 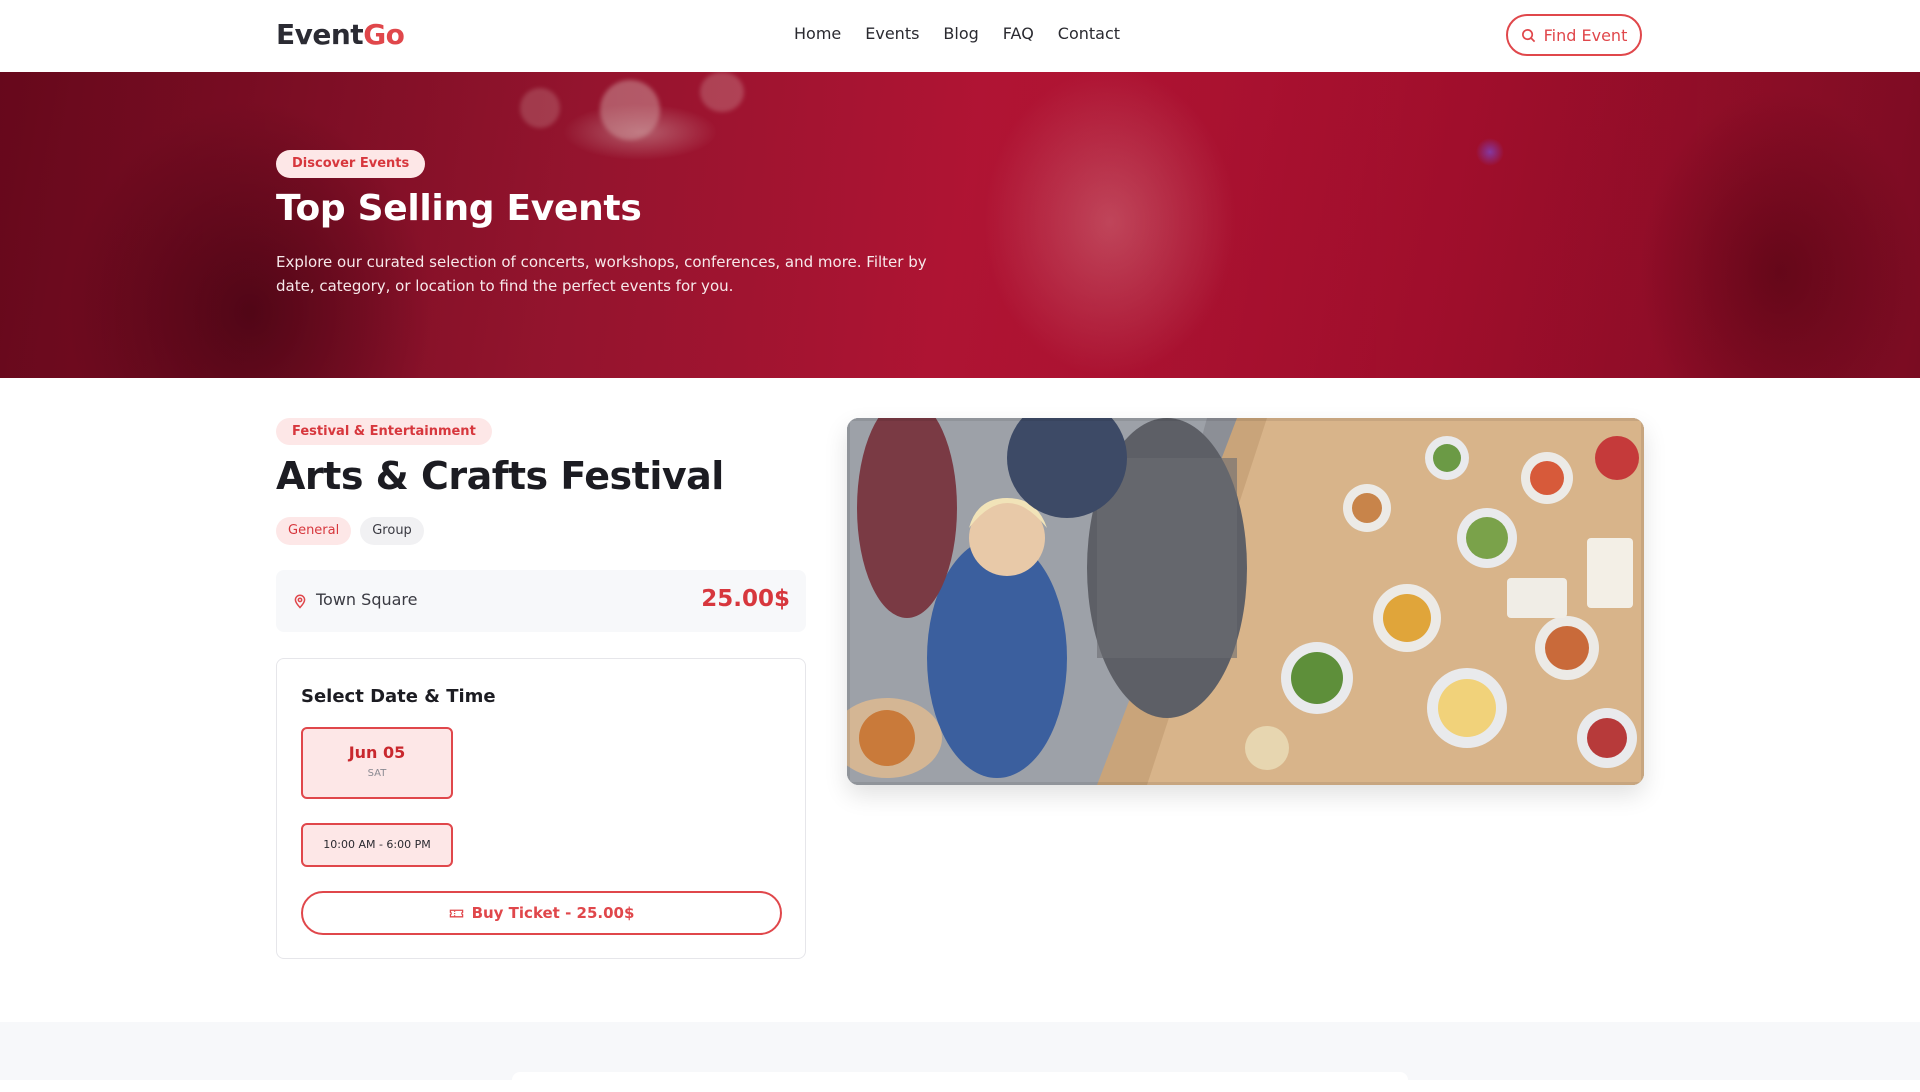 I want to click on next-section-card, so click(x=960, y=1082).